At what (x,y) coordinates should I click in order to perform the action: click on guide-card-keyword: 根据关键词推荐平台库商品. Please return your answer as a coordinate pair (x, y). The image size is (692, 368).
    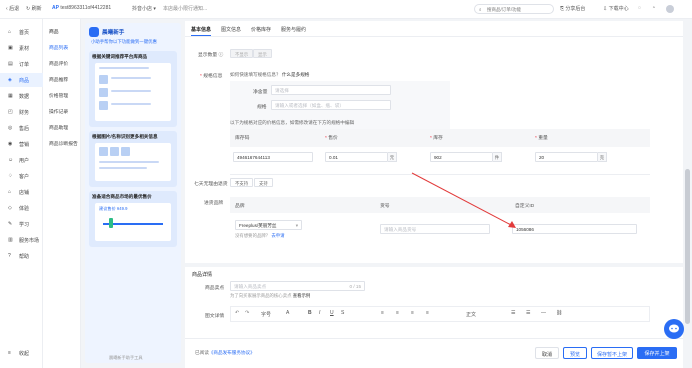
    Looking at the image, I should click on (133, 89).